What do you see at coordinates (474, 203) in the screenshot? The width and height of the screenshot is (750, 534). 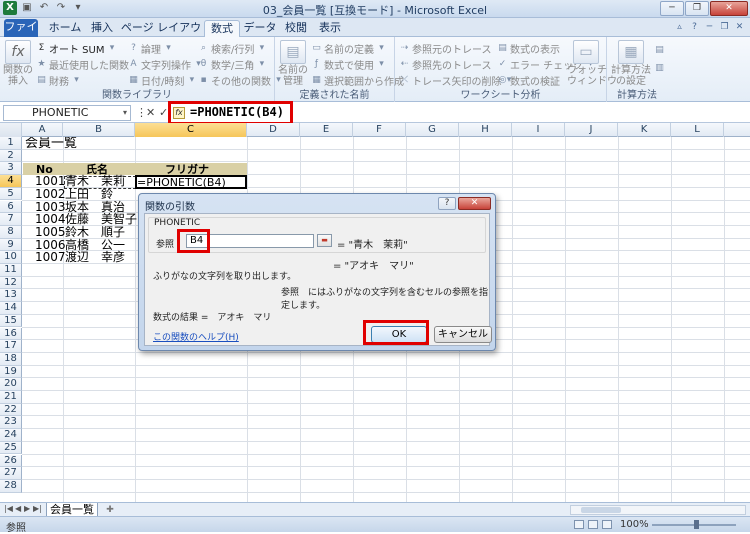 I see `dialog-close-button: ✕` at bounding box center [474, 203].